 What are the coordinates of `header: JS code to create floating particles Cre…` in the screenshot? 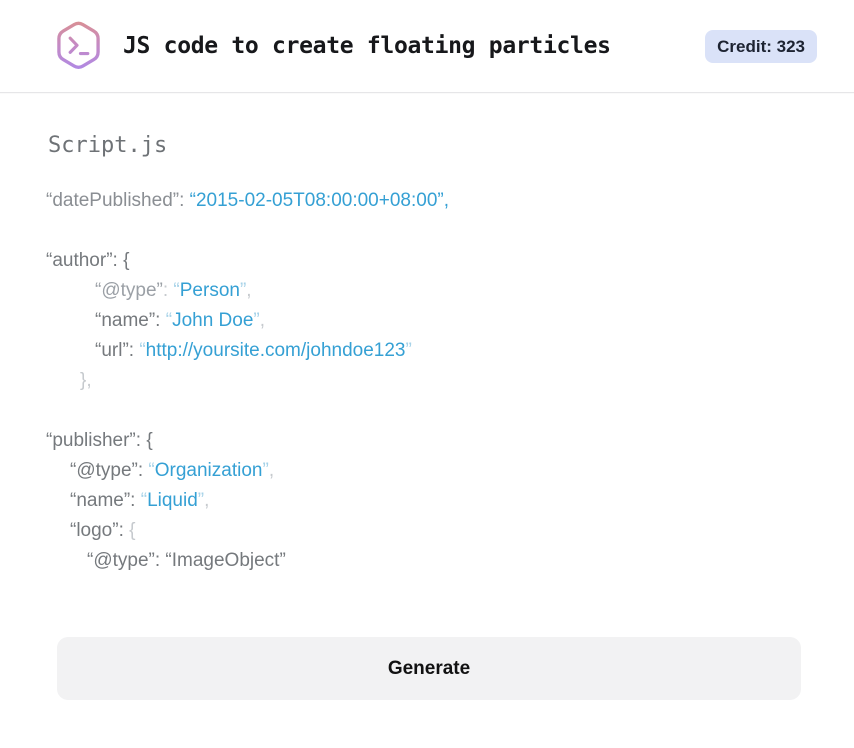 It's located at (427, 46).